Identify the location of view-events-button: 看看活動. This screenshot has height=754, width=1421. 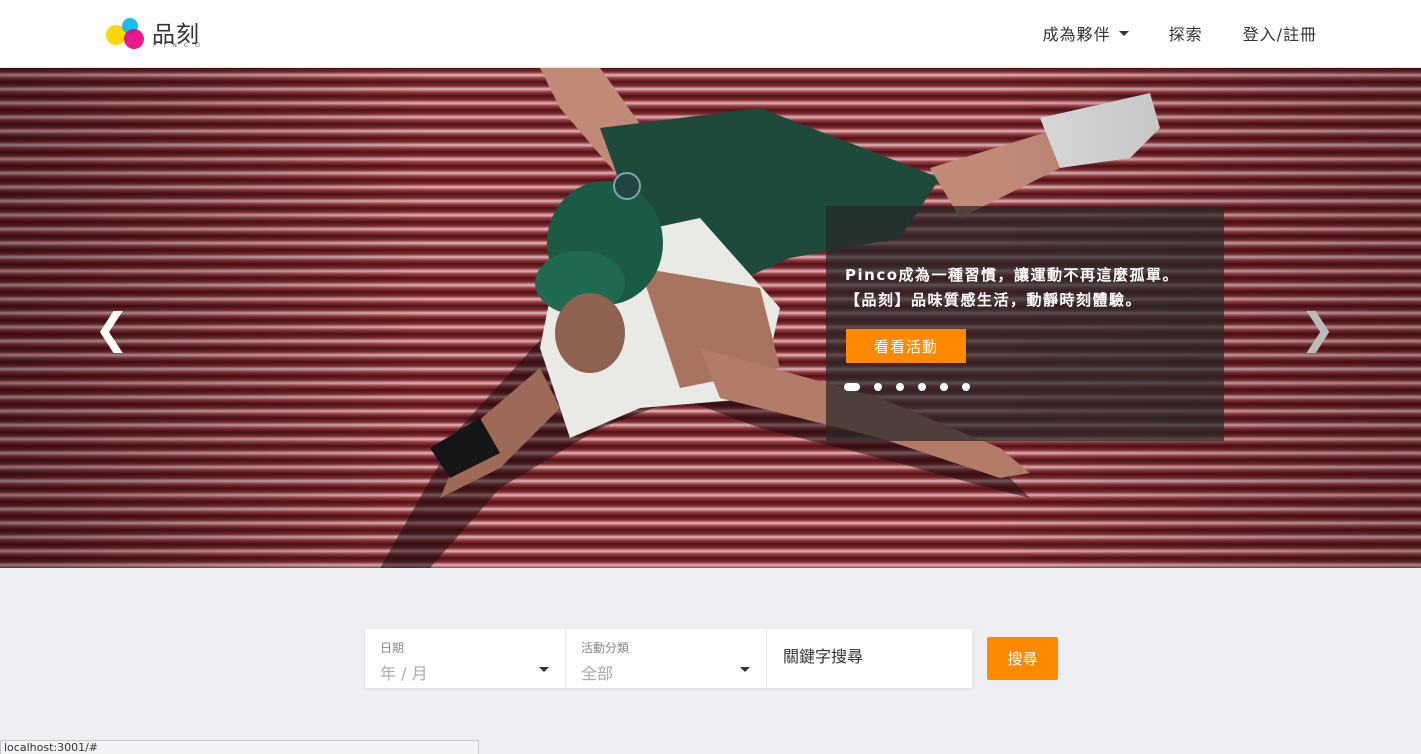
(906, 346).